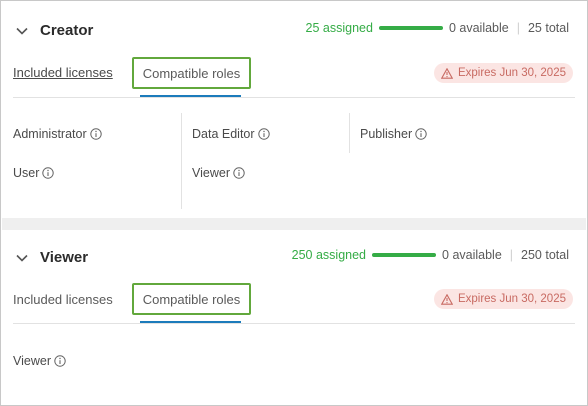  Describe the element at coordinates (329, 255) in the screenshot. I see `assigned-count: 250 assigned` at that location.